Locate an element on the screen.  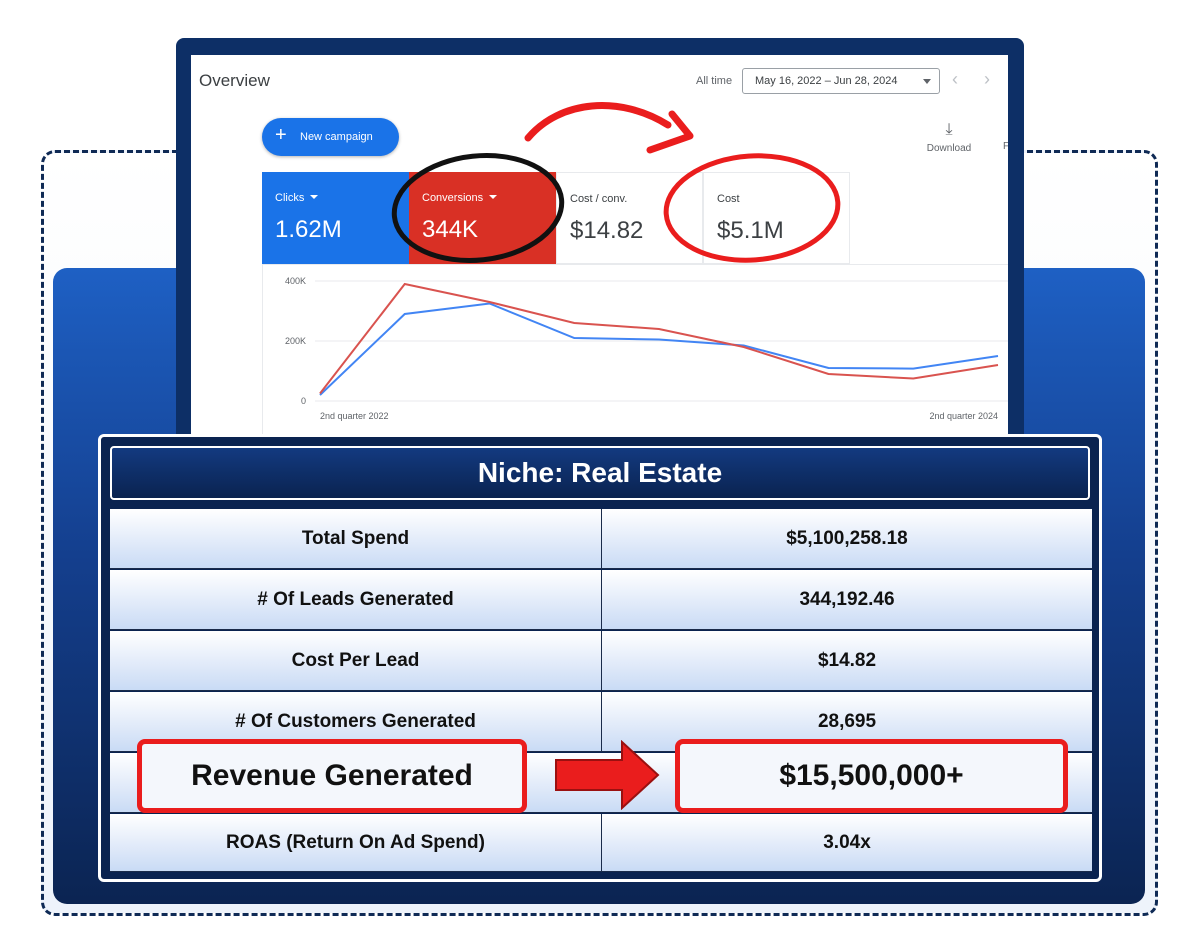
x-tick-label: 2nd quarter 2022 is located at coordinates (354, 416).